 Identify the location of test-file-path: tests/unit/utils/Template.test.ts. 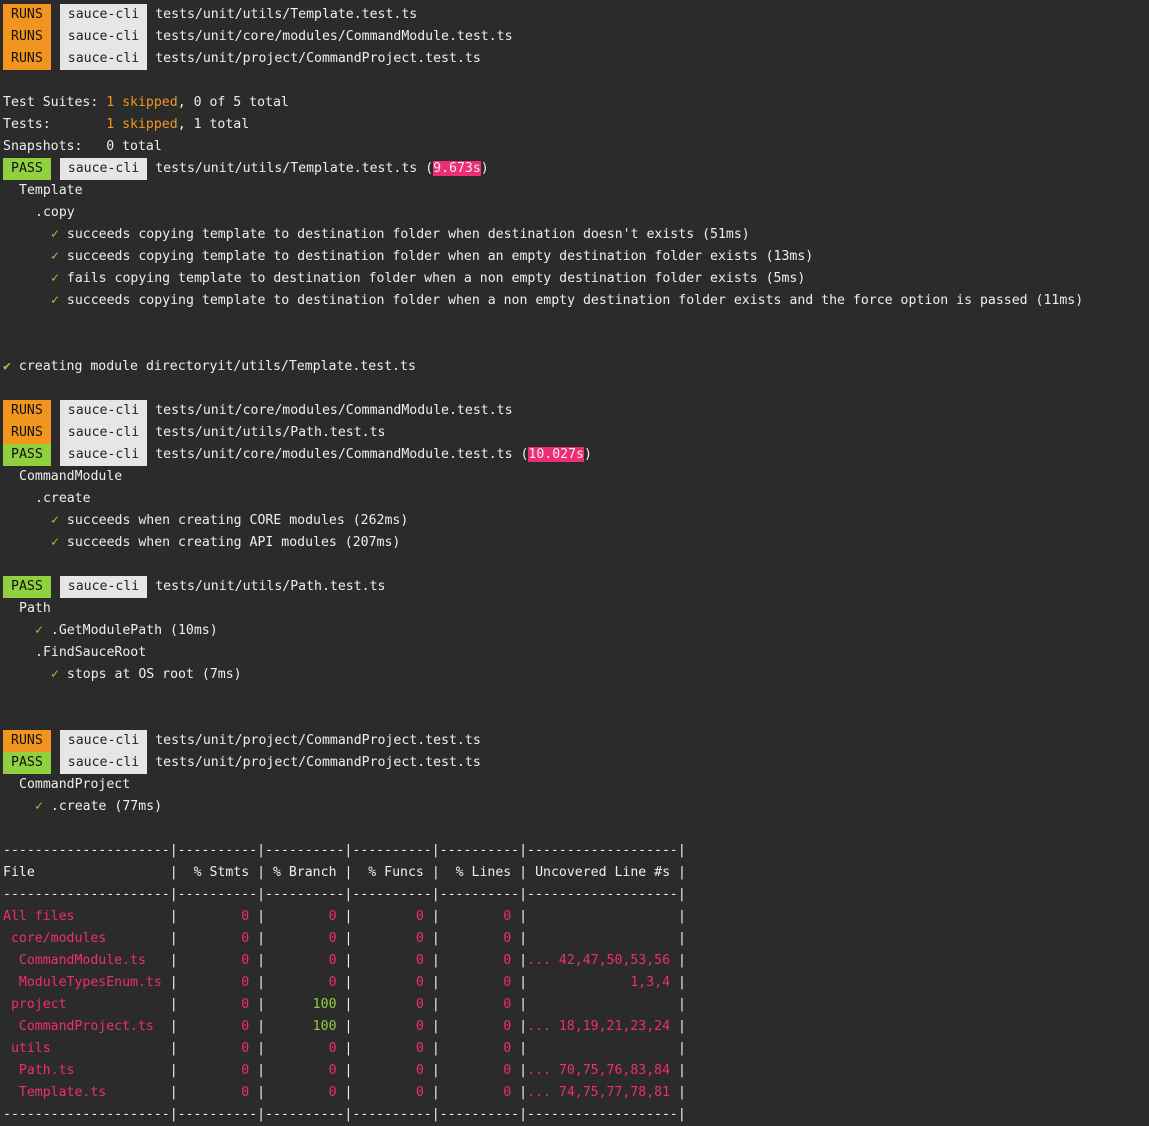
(286, 168).